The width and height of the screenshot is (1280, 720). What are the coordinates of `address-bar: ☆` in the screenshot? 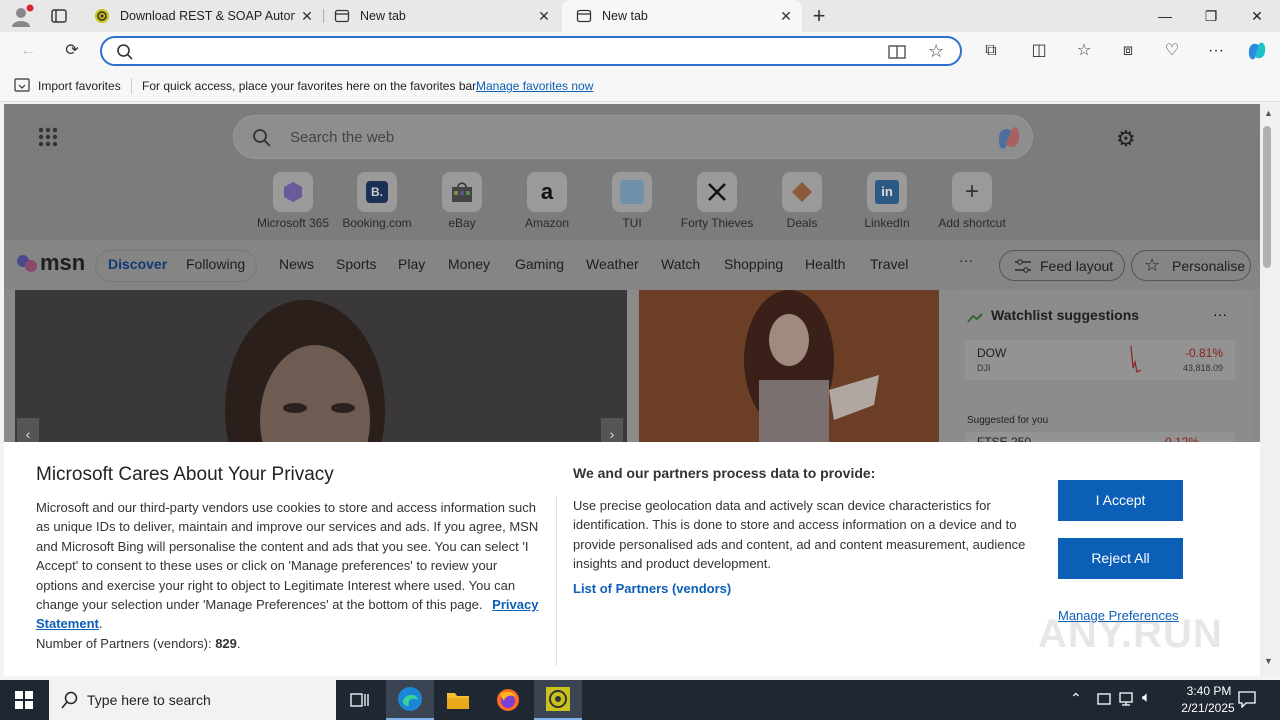 It's located at (531, 51).